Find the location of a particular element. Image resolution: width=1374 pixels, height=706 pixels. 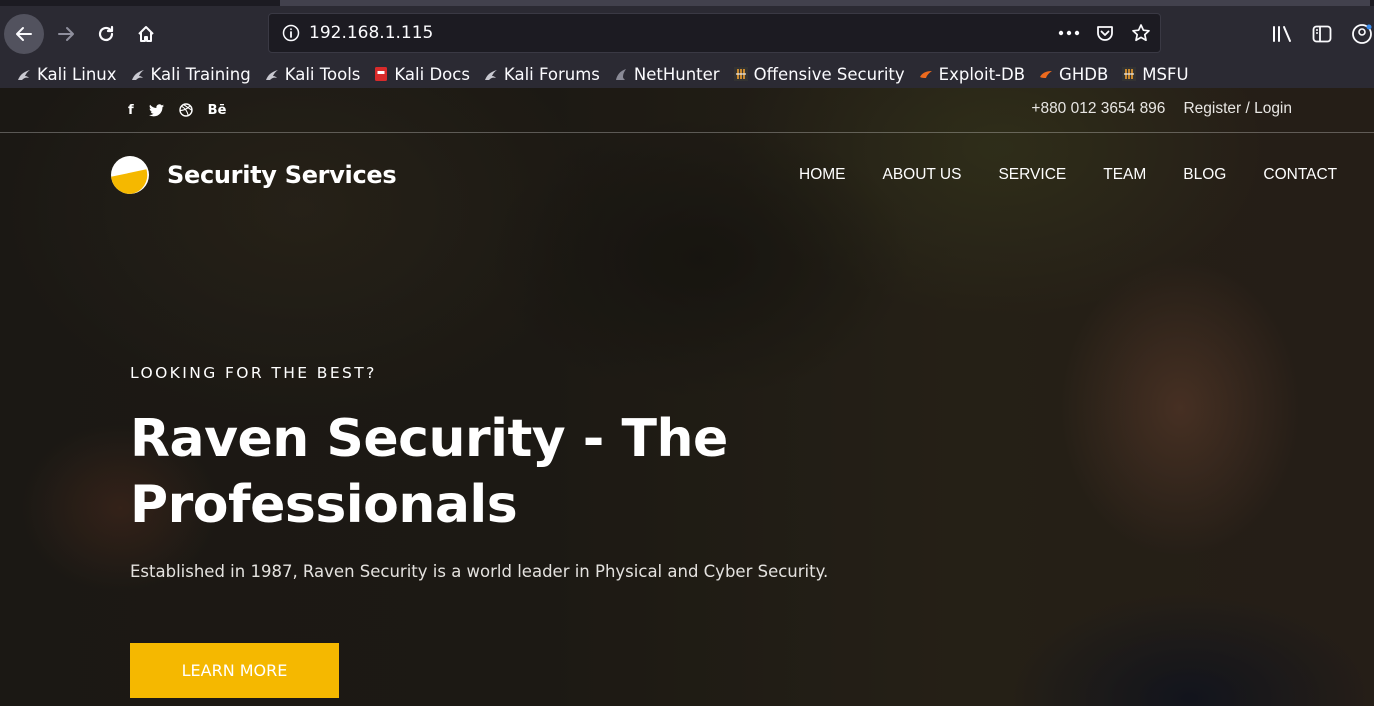

twitter-icon is located at coordinates (156, 110).